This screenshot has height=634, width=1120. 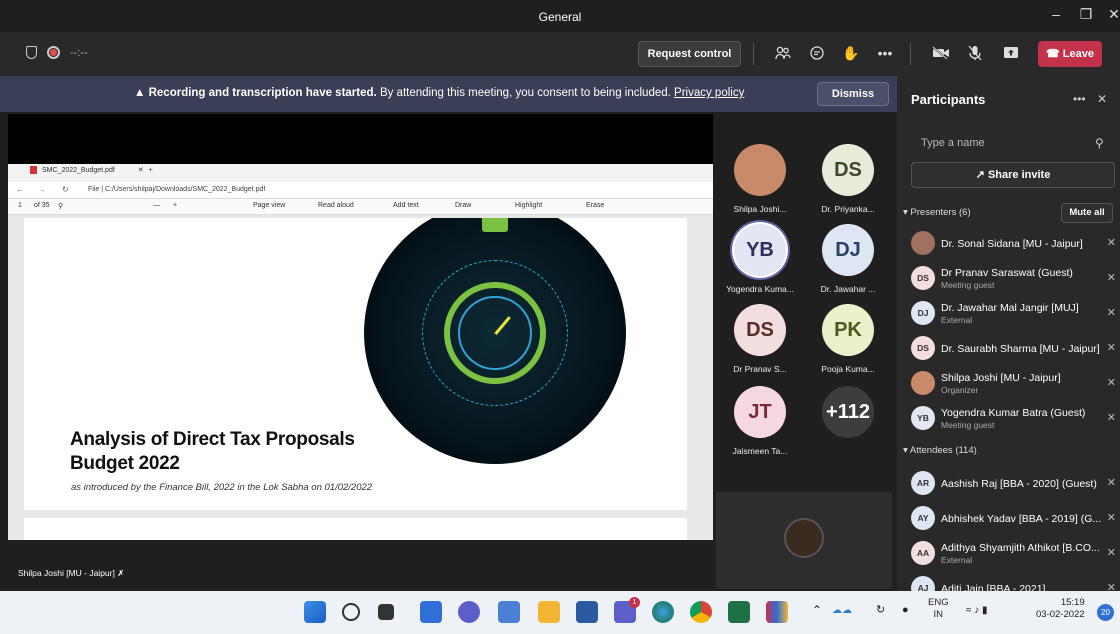 What do you see at coordinates (42, 189) in the screenshot?
I see `forward-icon: →` at bounding box center [42, 189].